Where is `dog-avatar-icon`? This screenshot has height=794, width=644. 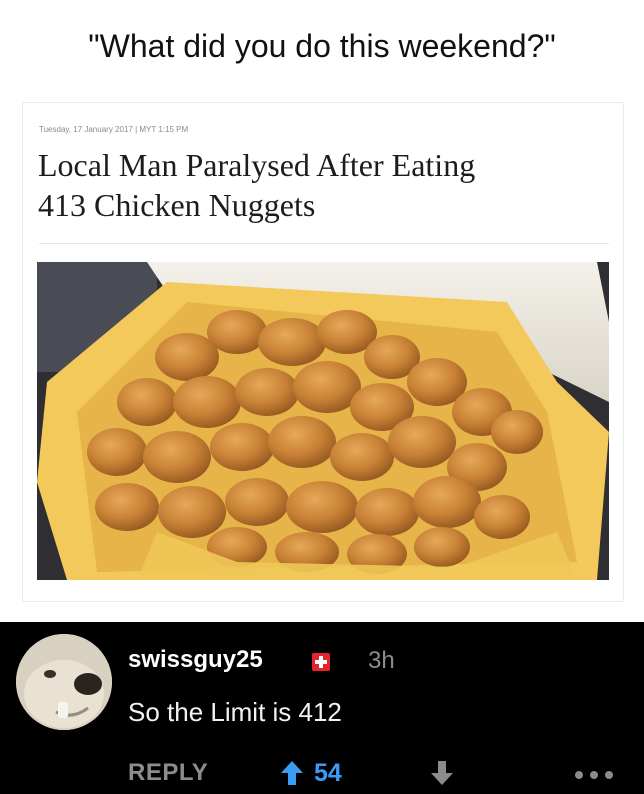
dog-avatar-icon is located at coordinates (64, 682).